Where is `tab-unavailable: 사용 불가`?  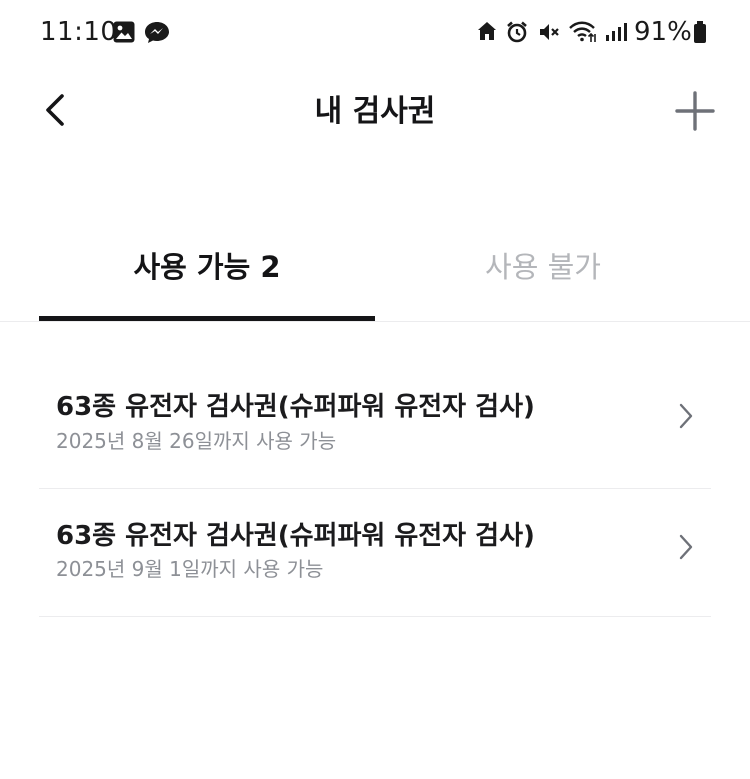 tab-unavailable: 사용 불가 is located at coordinates (543, 265).